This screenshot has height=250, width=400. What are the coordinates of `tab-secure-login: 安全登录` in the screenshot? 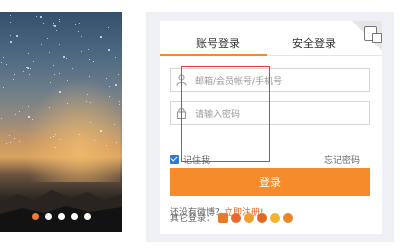 It's located at (314, 43).